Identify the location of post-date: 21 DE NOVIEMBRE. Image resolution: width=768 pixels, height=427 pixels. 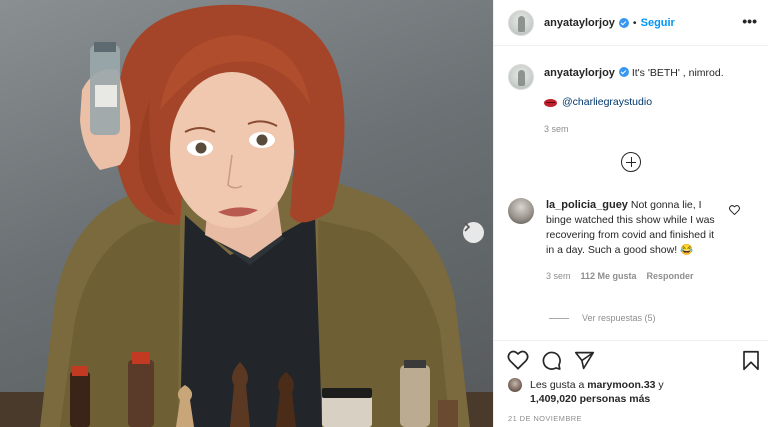
(545, 418).